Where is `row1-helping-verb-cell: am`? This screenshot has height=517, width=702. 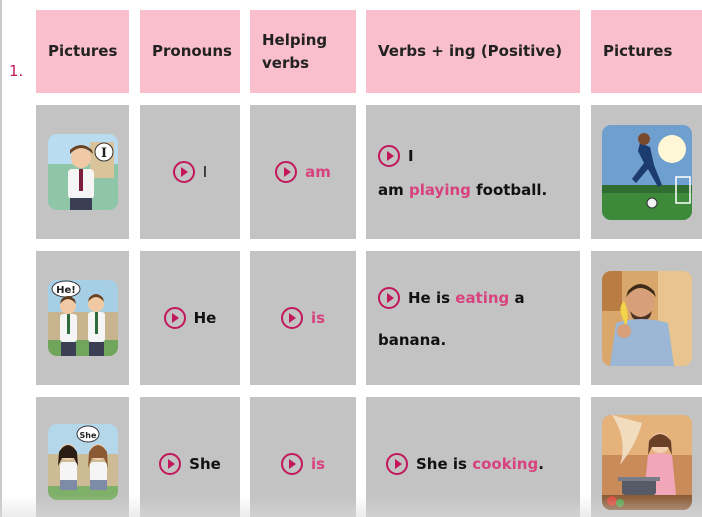
row1-helping-verb-cell: am is located at coordinates (303, 172).